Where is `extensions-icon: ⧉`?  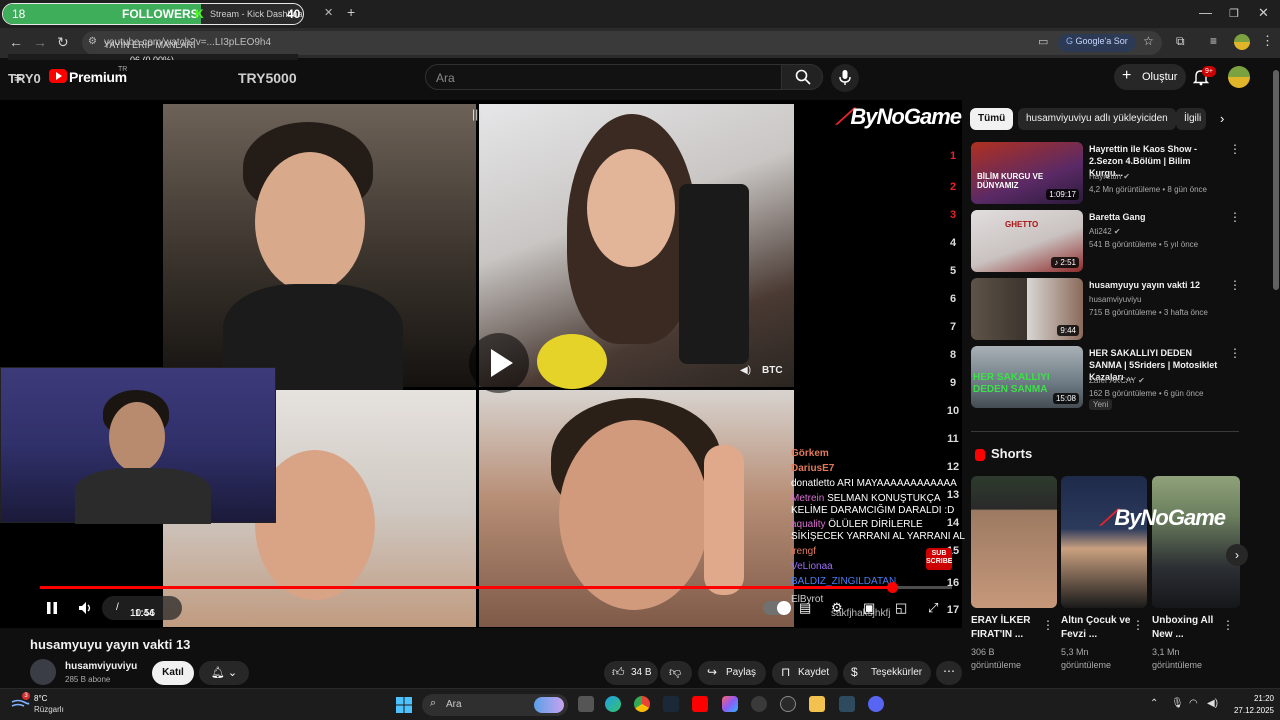
extensions-icon: ⧉ is located at coordinates (1180, 41).